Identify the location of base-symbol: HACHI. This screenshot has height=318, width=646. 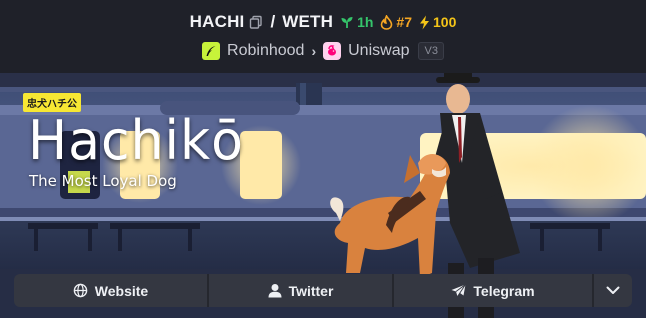
(217, 21).